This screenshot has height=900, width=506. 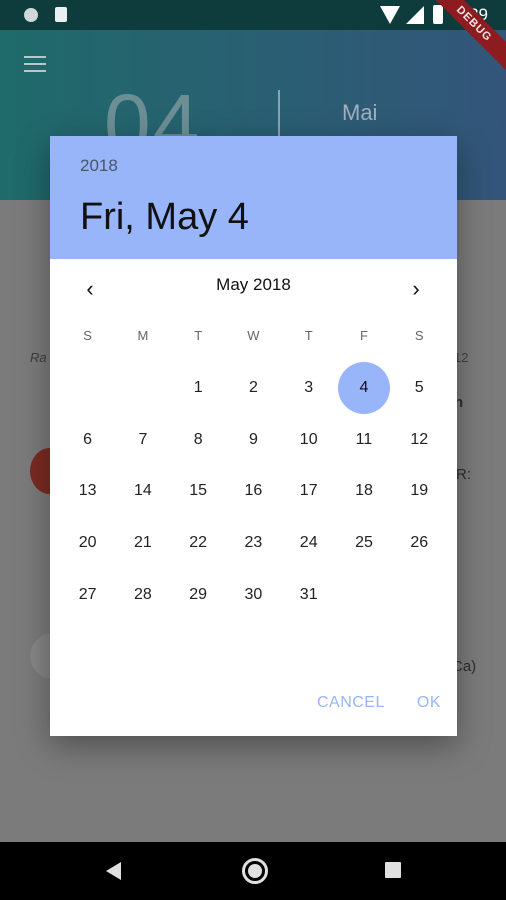 I want to click on calendar-day: 18, so click(x=363, y=491).